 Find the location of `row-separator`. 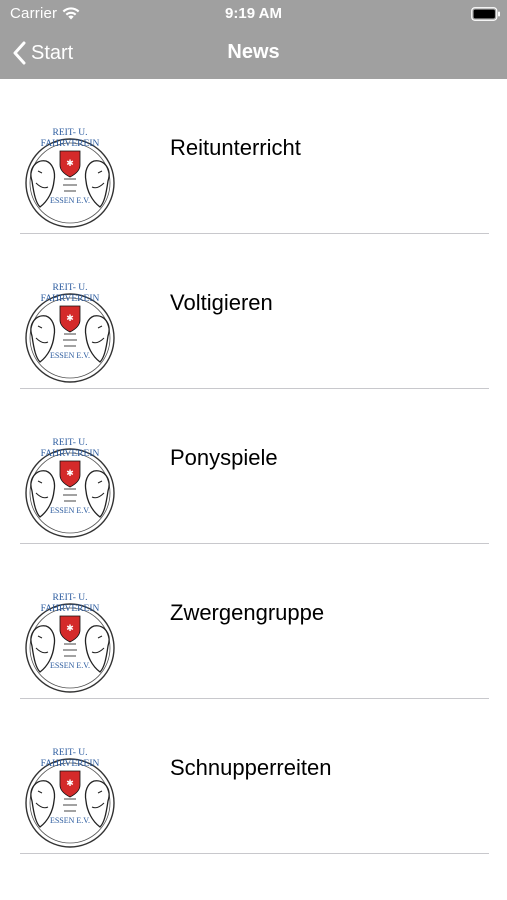

row-separator is located at coordinates (254, 853).